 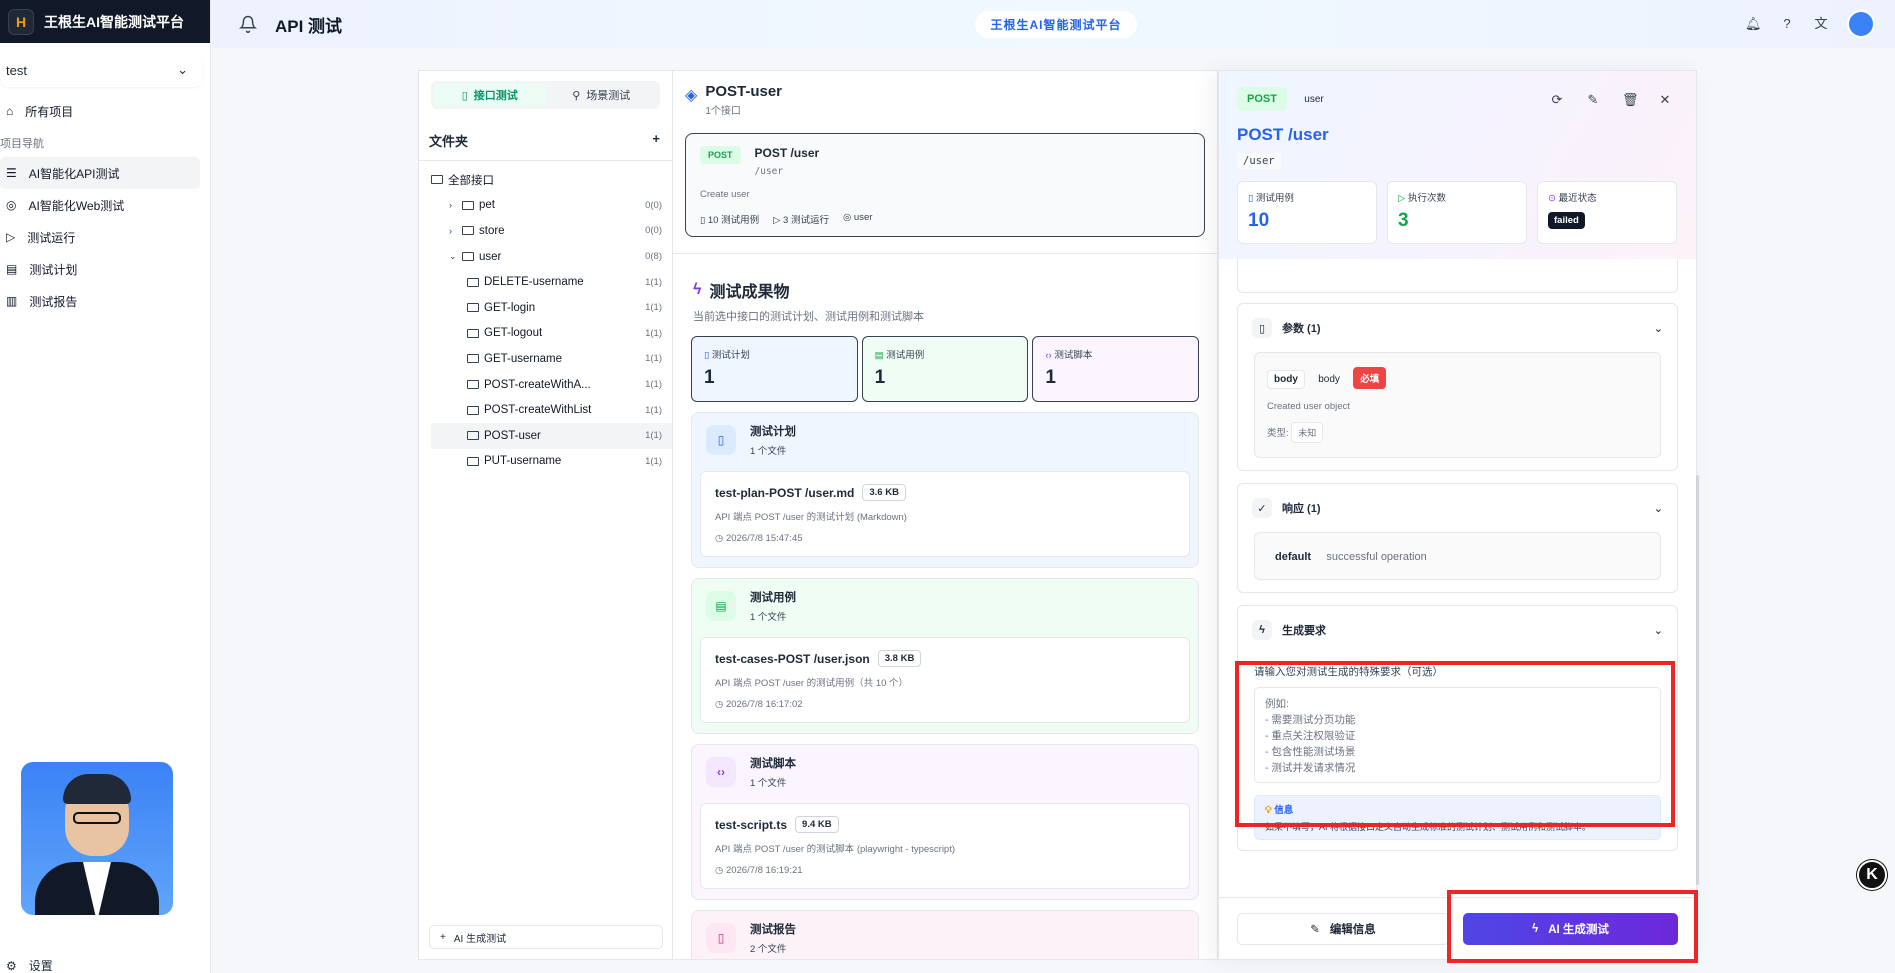 I want to click on param-desc: Created user object, so click(x=1308, y=406).